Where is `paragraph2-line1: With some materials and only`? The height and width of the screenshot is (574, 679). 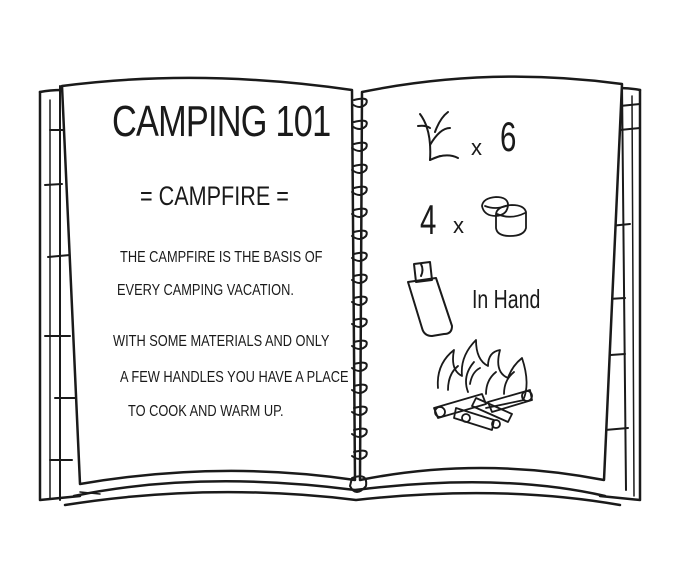
paragraph2-line1: With some materials and only is located at coordinates (221, 341).